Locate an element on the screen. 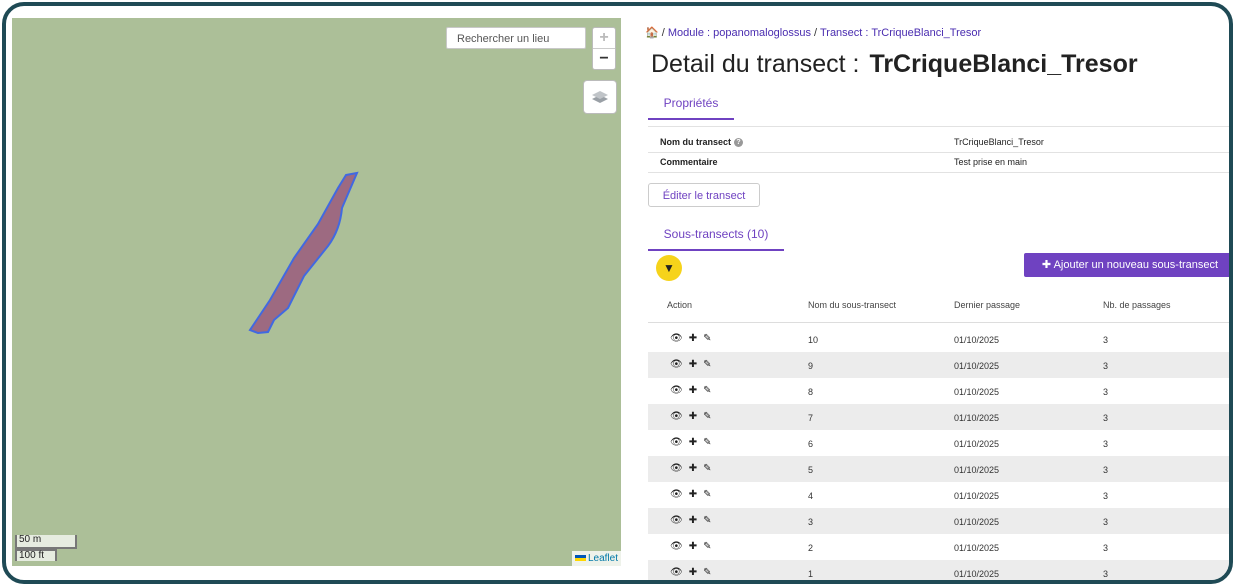  tab-properties: Propriétés is located at coordinates (691, 108).